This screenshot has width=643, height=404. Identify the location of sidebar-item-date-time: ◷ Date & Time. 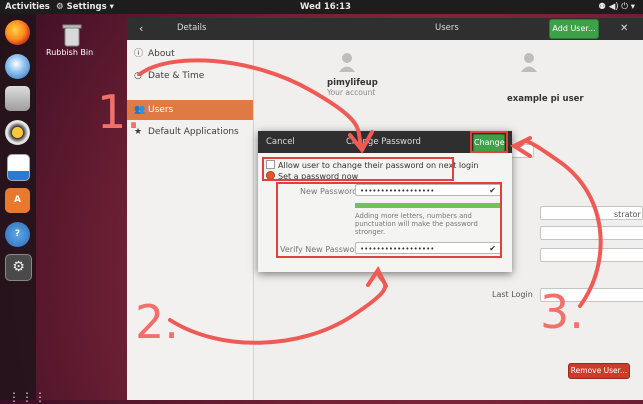
(190, 76).